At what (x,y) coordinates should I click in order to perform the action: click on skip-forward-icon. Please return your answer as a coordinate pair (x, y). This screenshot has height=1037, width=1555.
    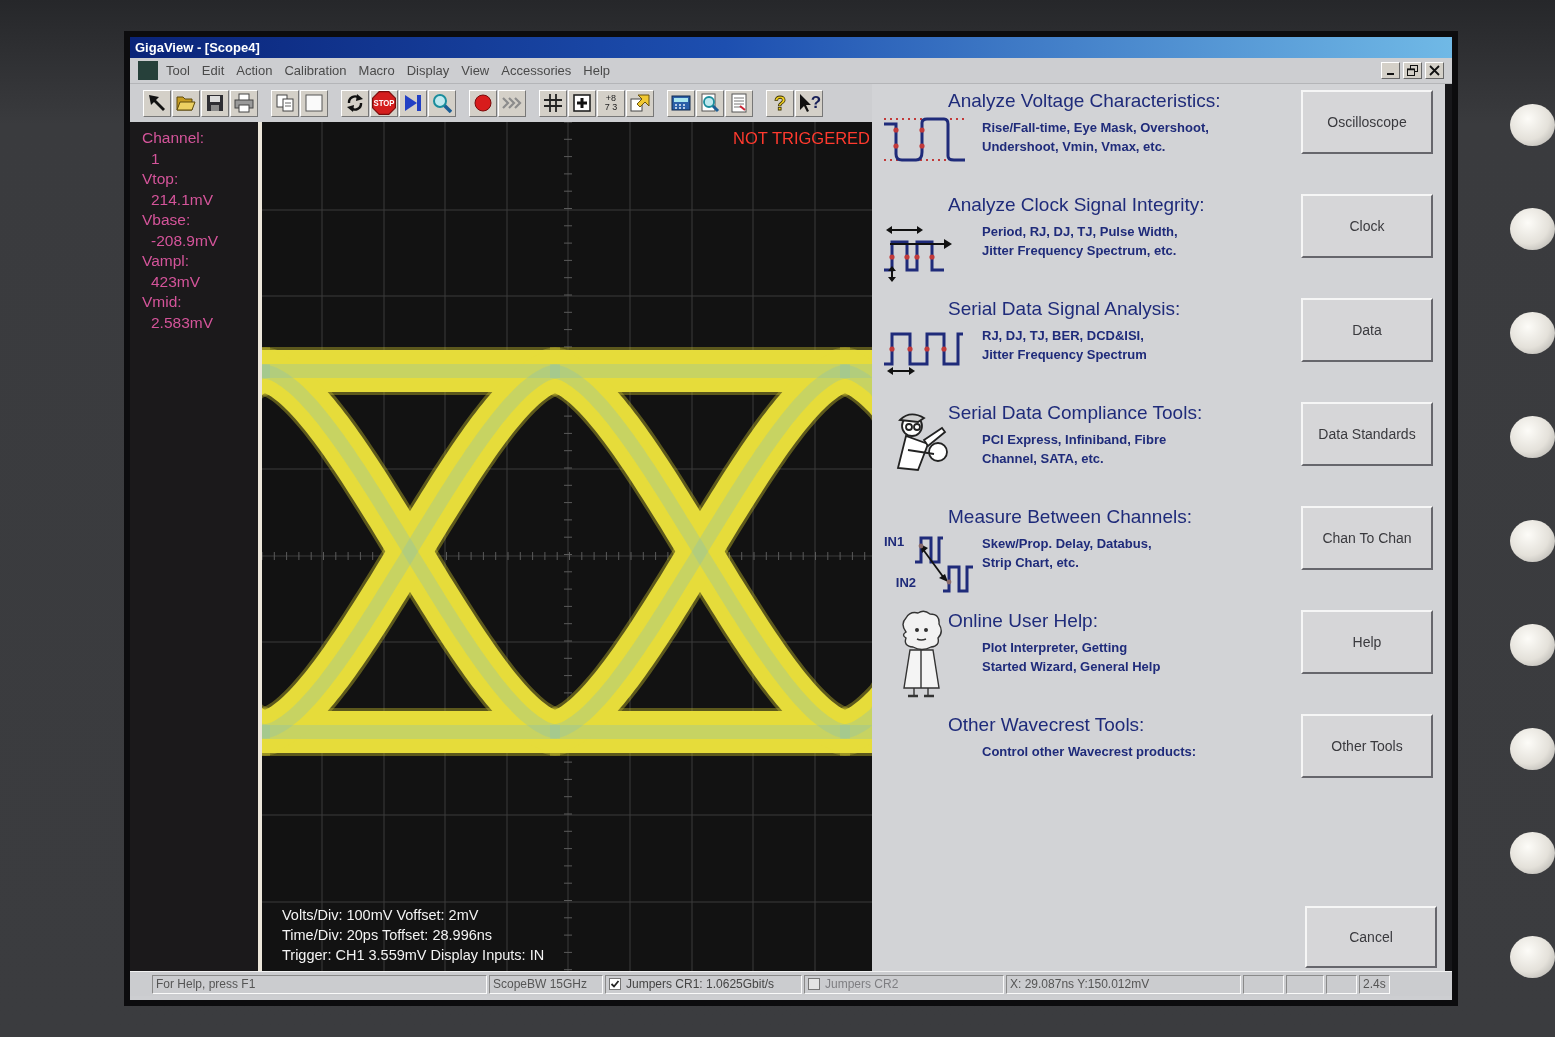
    Looking at the image, I should click on (413, 103).